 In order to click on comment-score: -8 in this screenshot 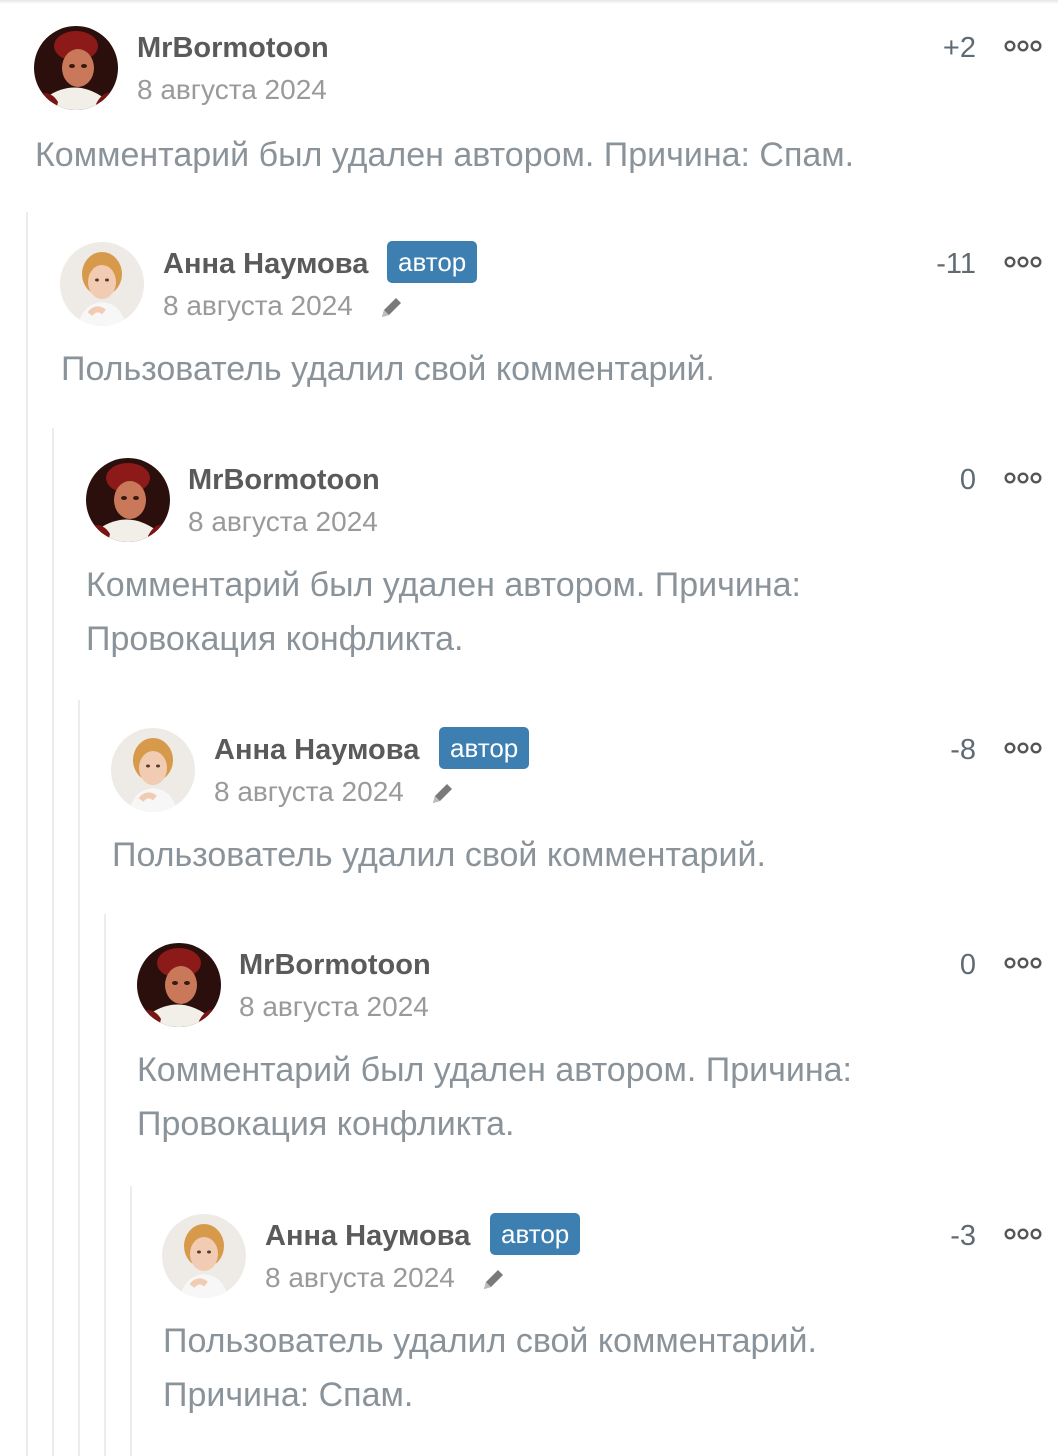, I will do `click(963, 750)`.